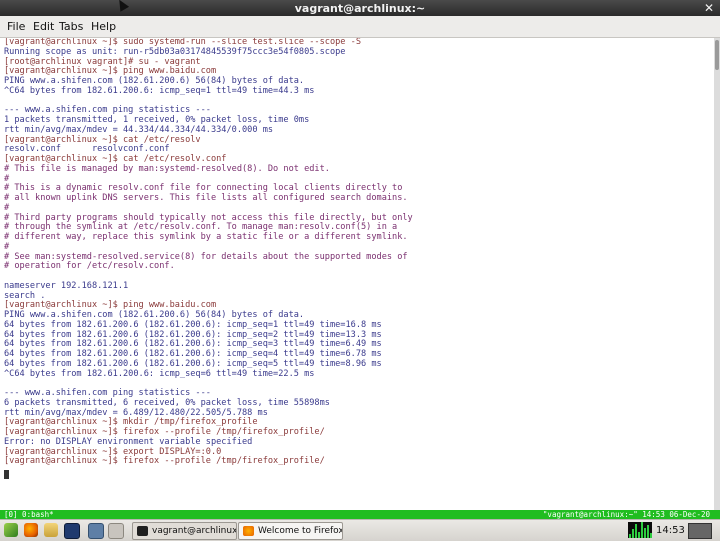  Describe the element at coordinates (626, 514) in the screenshot. I see `tmux-status-right: "vagrant@archlinux:~" 14:53 06-Dec-20` at that location.